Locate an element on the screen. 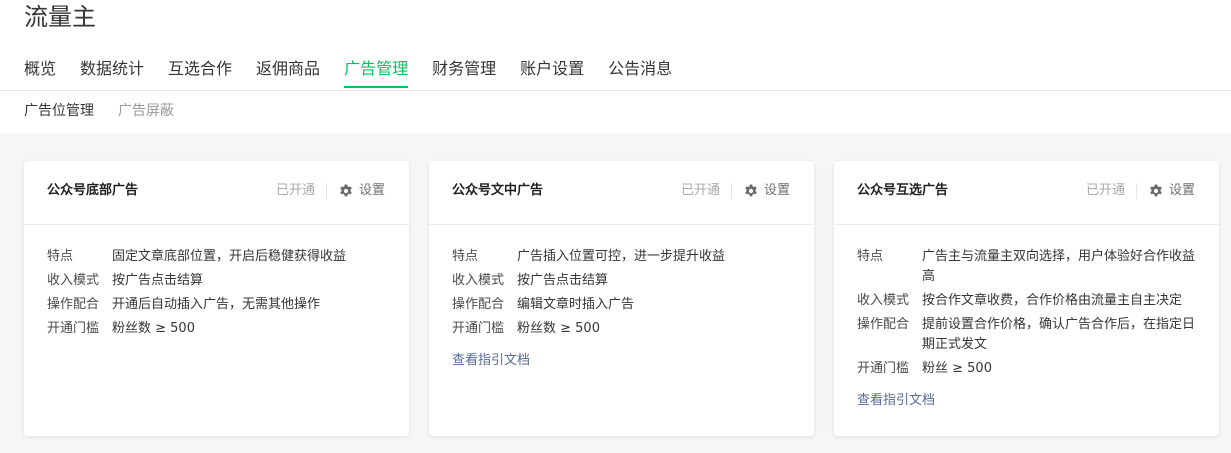 The height and width of the screenshot is (453, 1231). main-nav: 概览 数据统计 互选合作 返佣商品 广告管理 财务管理 账户设置 公告消息 is located at coordinates (360, 73).